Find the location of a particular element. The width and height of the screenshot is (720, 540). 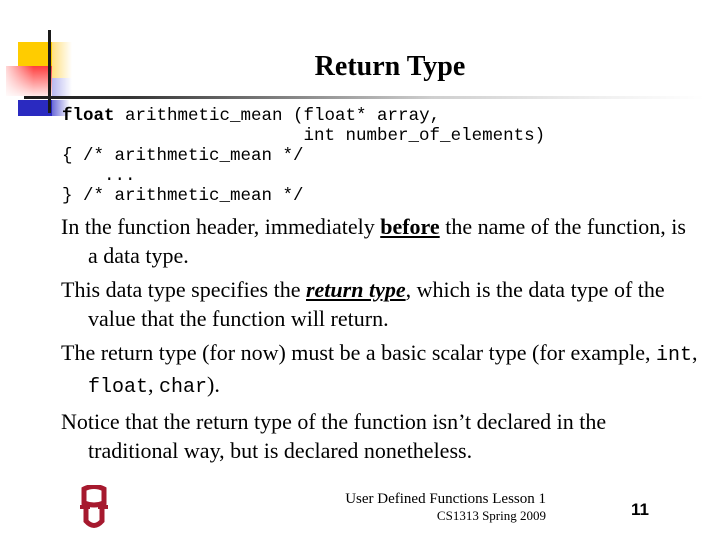

code-line-1: arithmetic_mean (float* array, is located at coordinates (277, 116).